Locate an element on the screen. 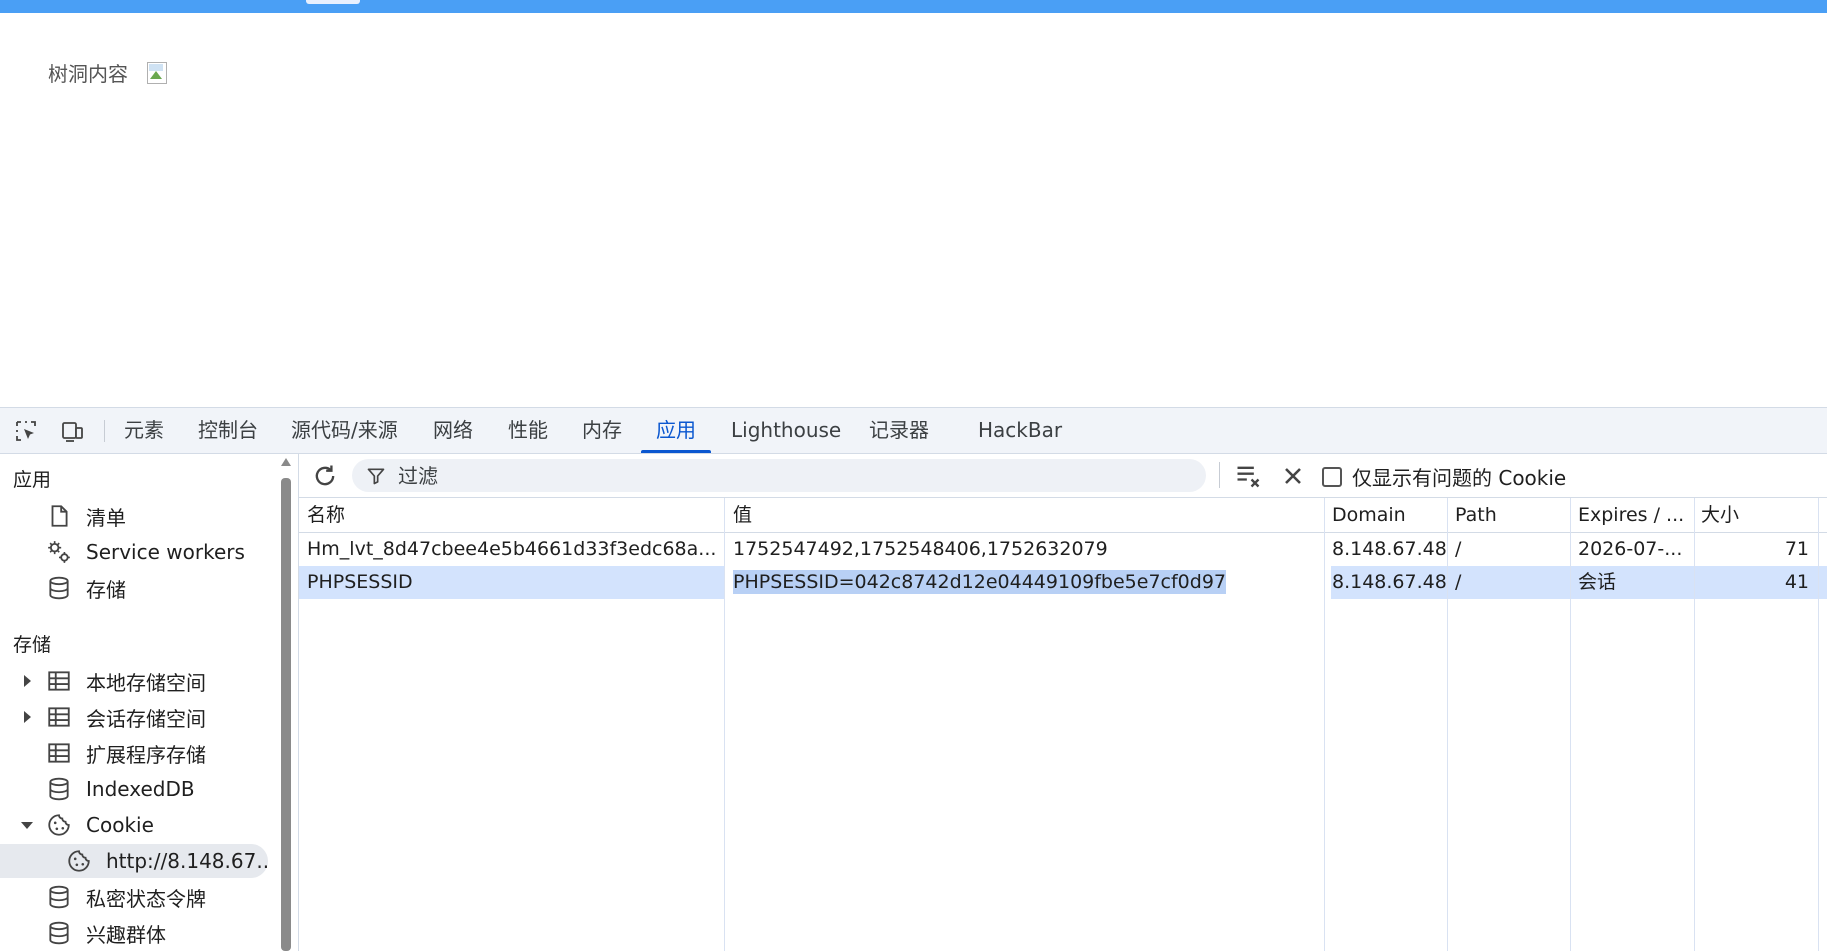 This screenshot has width=1827, height=951. sidebar-item-local-storage: 本地存储空间 is located at coordinates (134, 681).